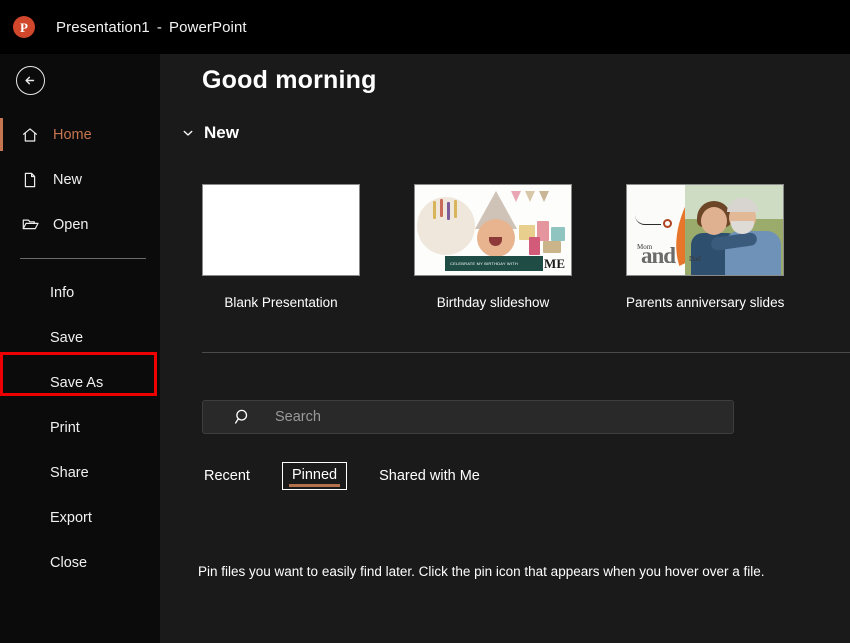 The width and height of the screenshot is (850, 643). I want to click on parents-word-right: Dad, so click(695, 259).